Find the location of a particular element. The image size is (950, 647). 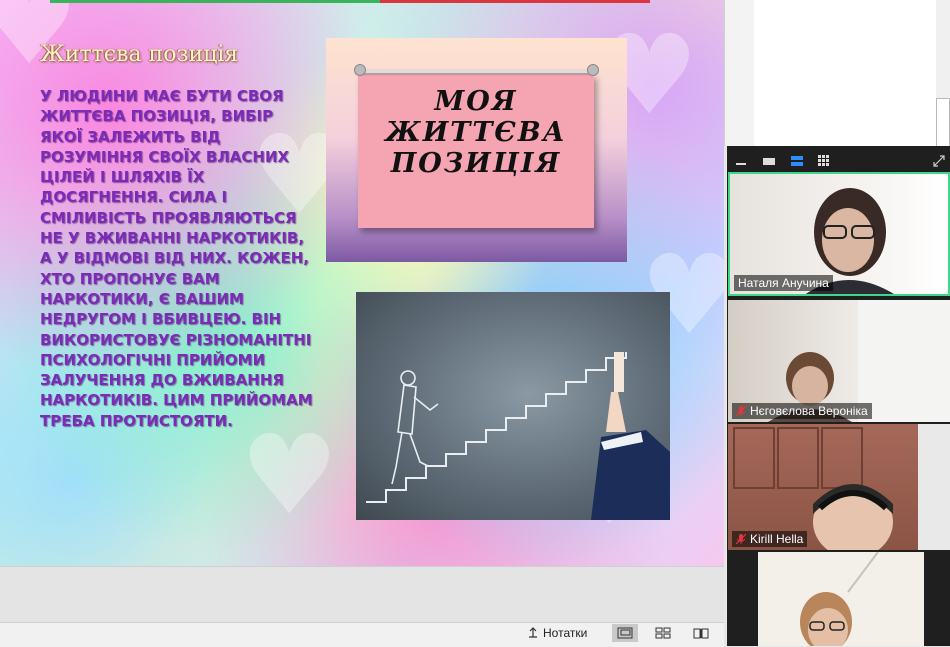

stairs-illustration is located at coordinates (513, 406).